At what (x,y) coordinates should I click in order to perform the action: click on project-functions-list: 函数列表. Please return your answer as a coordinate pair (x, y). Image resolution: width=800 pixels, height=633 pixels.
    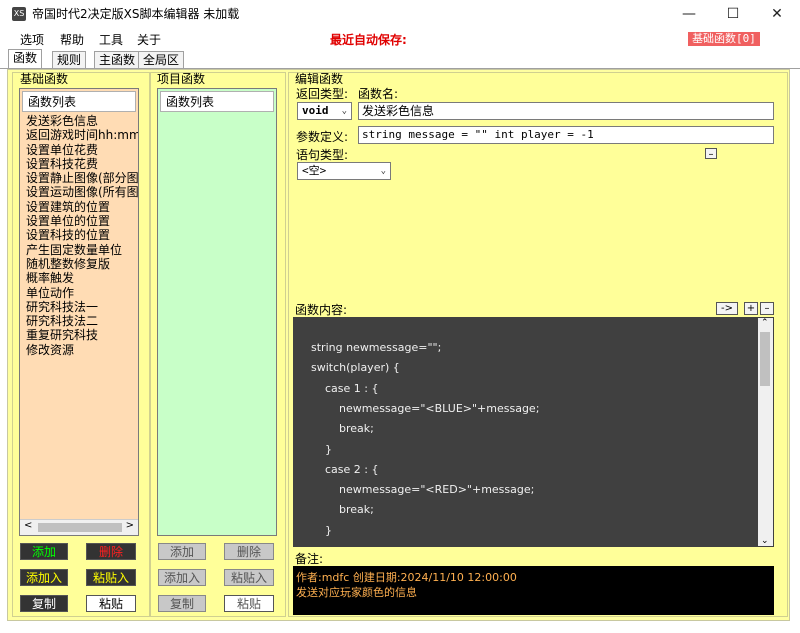
    Looking at the image, I should click on (217, 312).